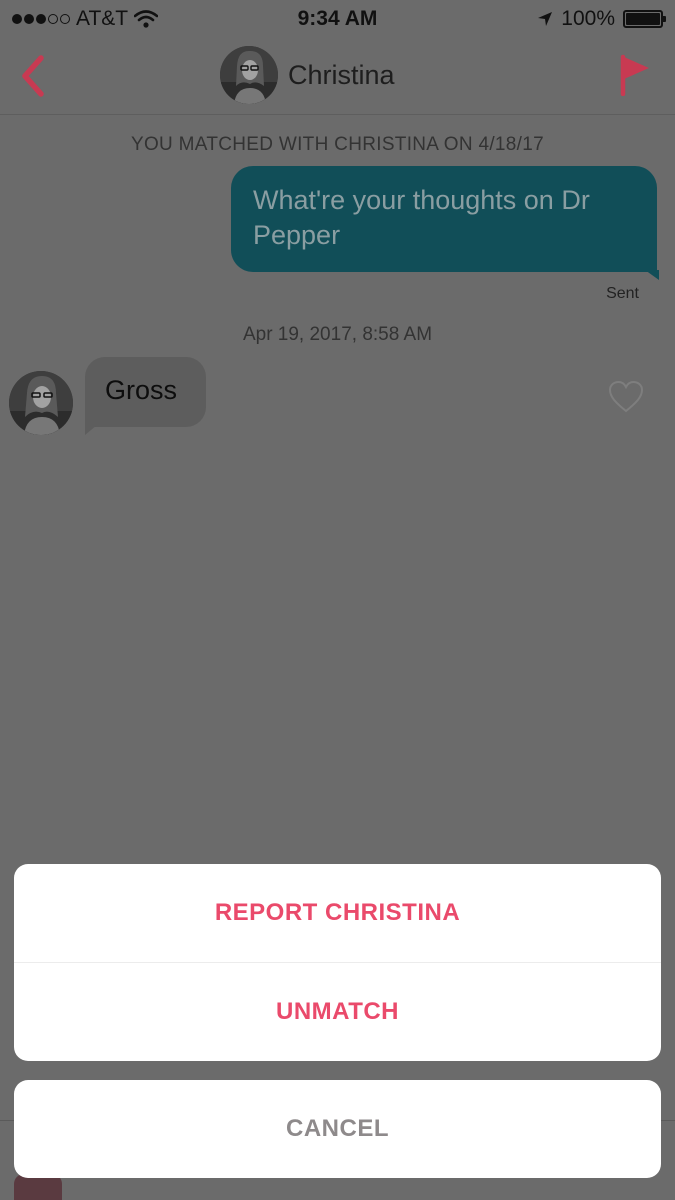  I want to click on status-bar: AT&T 9:34 AM 100%, so click(337, 19).